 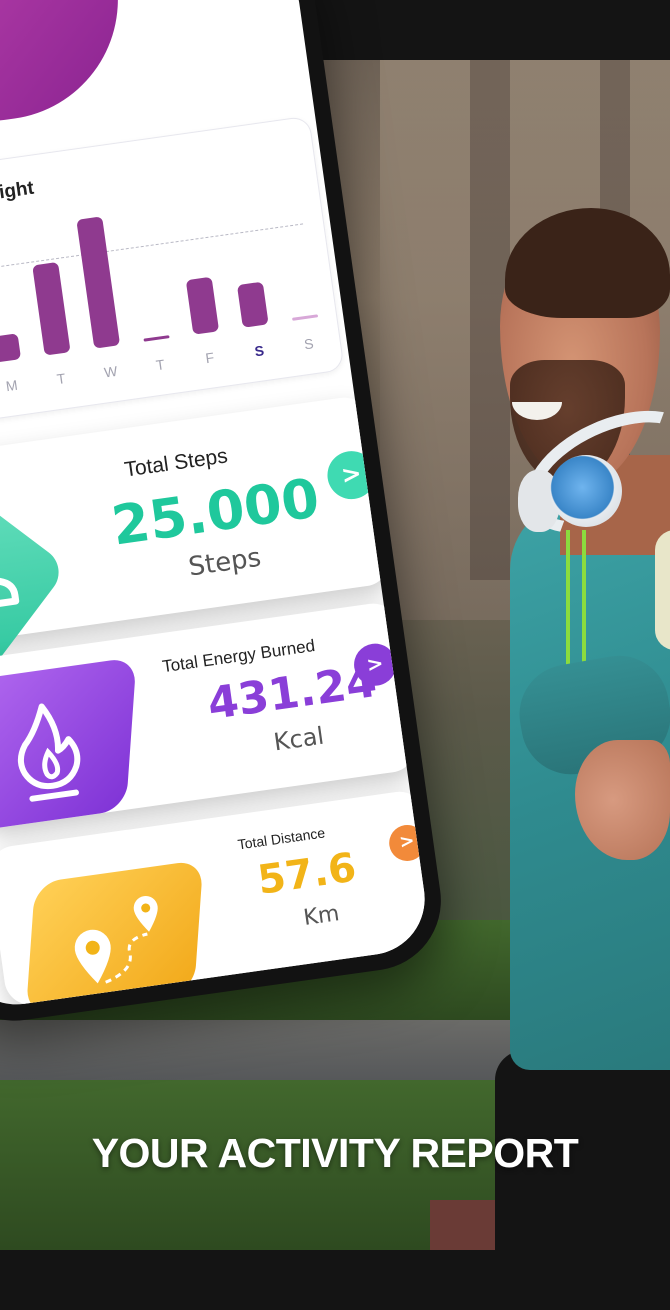 What do you see at coordinates (210, 358) in the screenshot?
I see `insight-day-label-4: F` at bounding box center [210, 358].